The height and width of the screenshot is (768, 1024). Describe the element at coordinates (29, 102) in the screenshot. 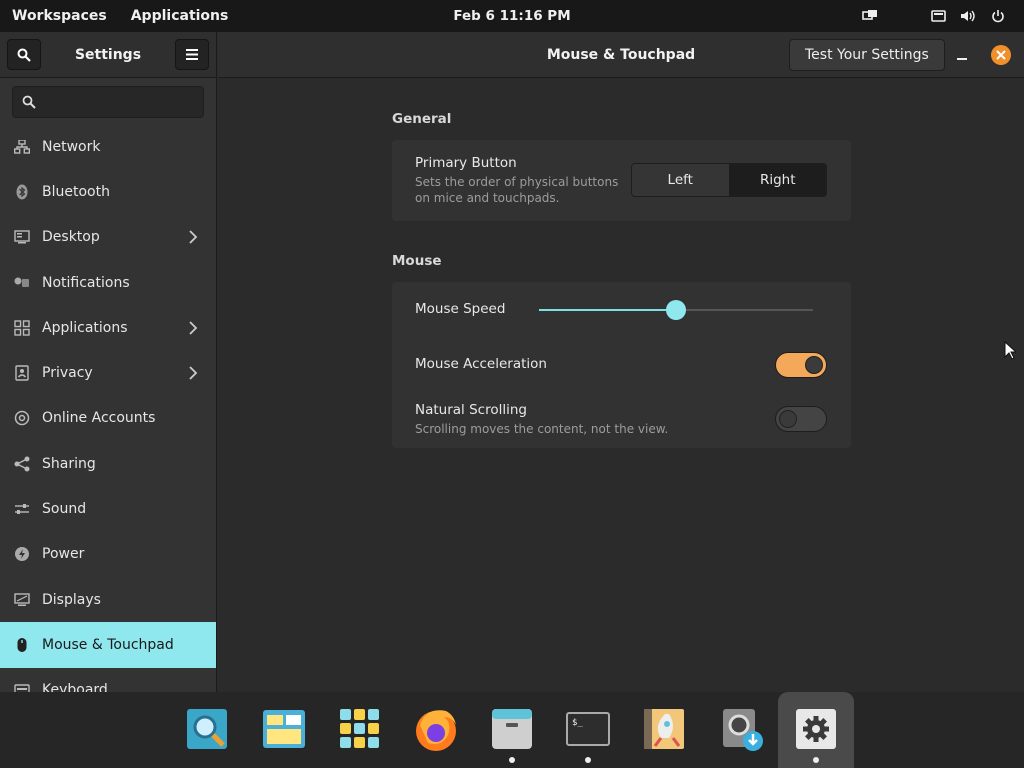

I see `search-icon` at that location.